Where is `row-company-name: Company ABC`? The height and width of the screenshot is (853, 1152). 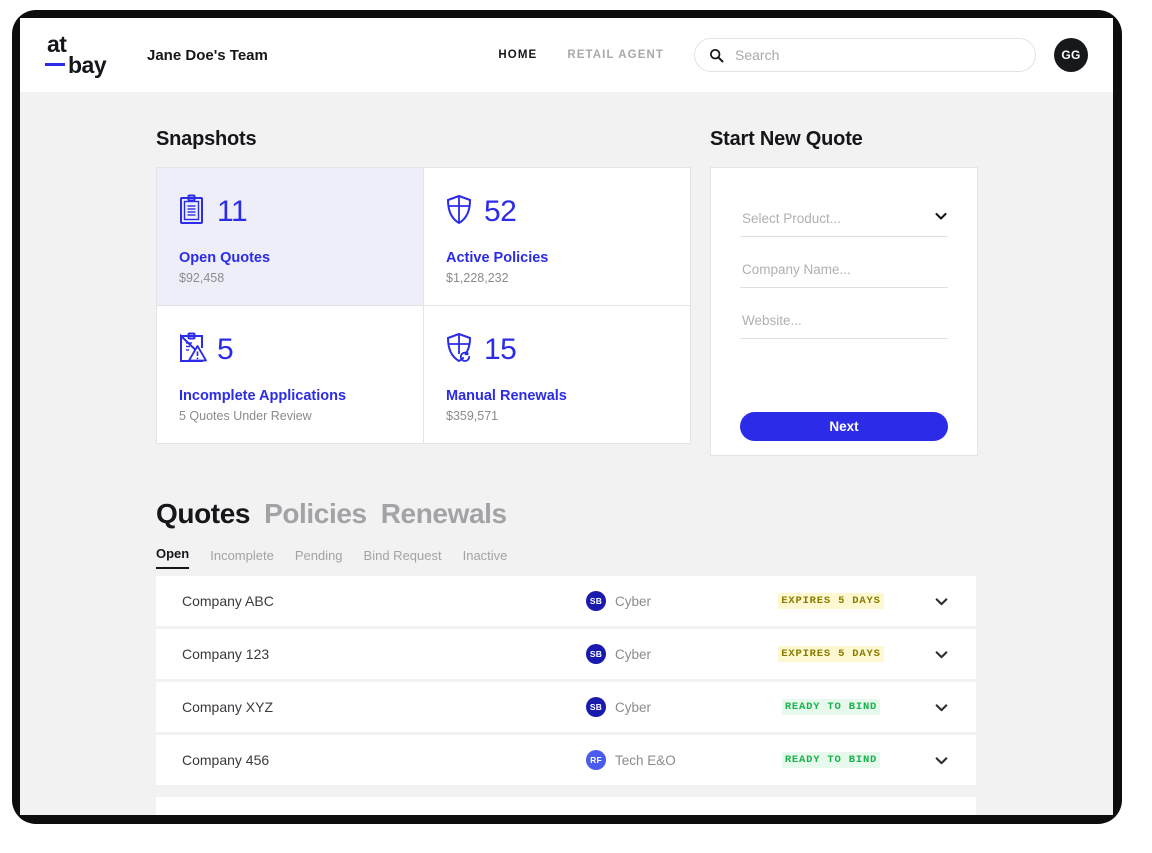 row-company-name: Company ABC is located at coordinates (228, 601).